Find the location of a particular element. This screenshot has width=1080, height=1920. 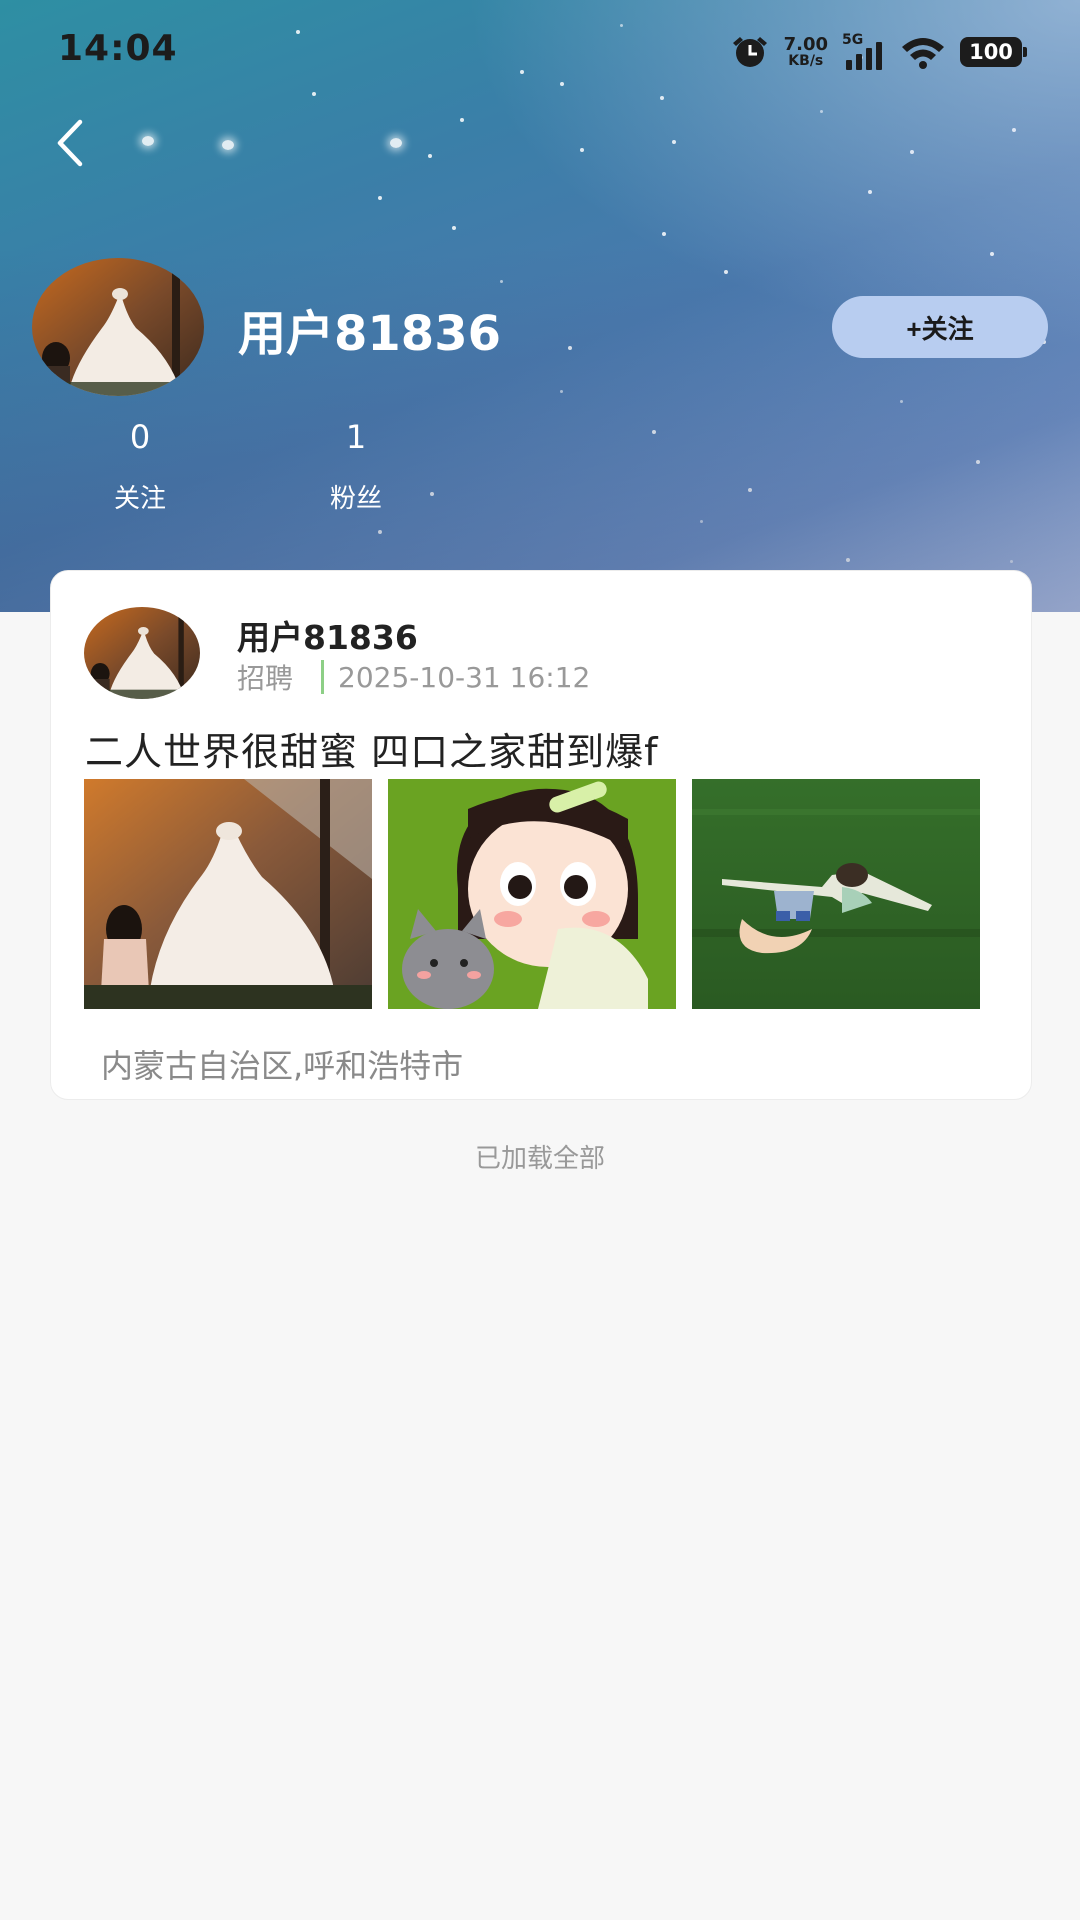

alarm-icon is located at coordinates (750, 52).